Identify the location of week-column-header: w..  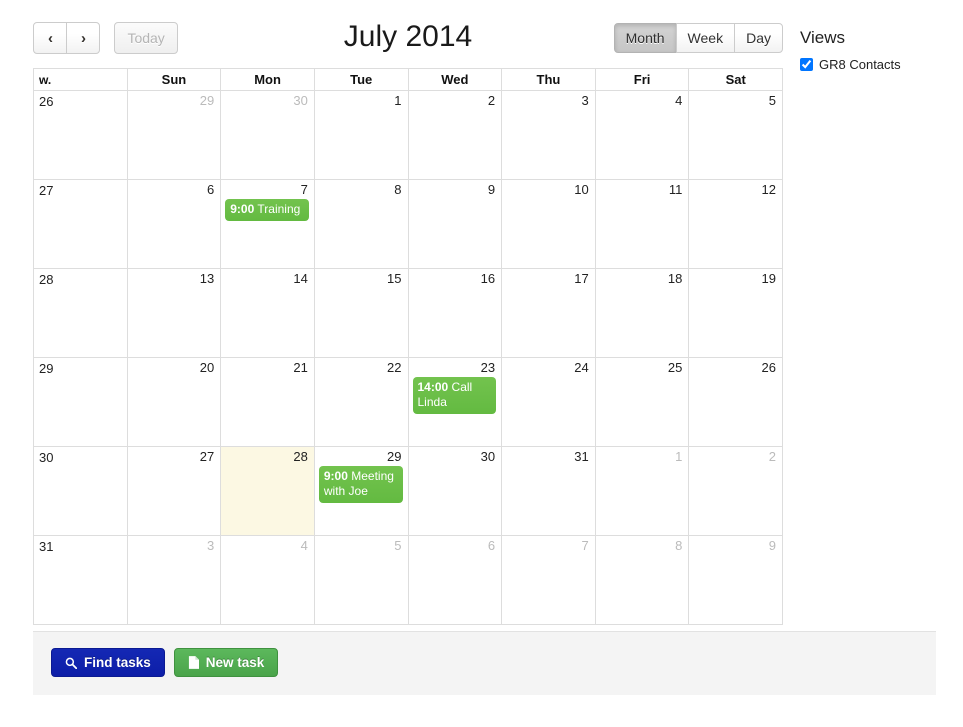
(80, 79).